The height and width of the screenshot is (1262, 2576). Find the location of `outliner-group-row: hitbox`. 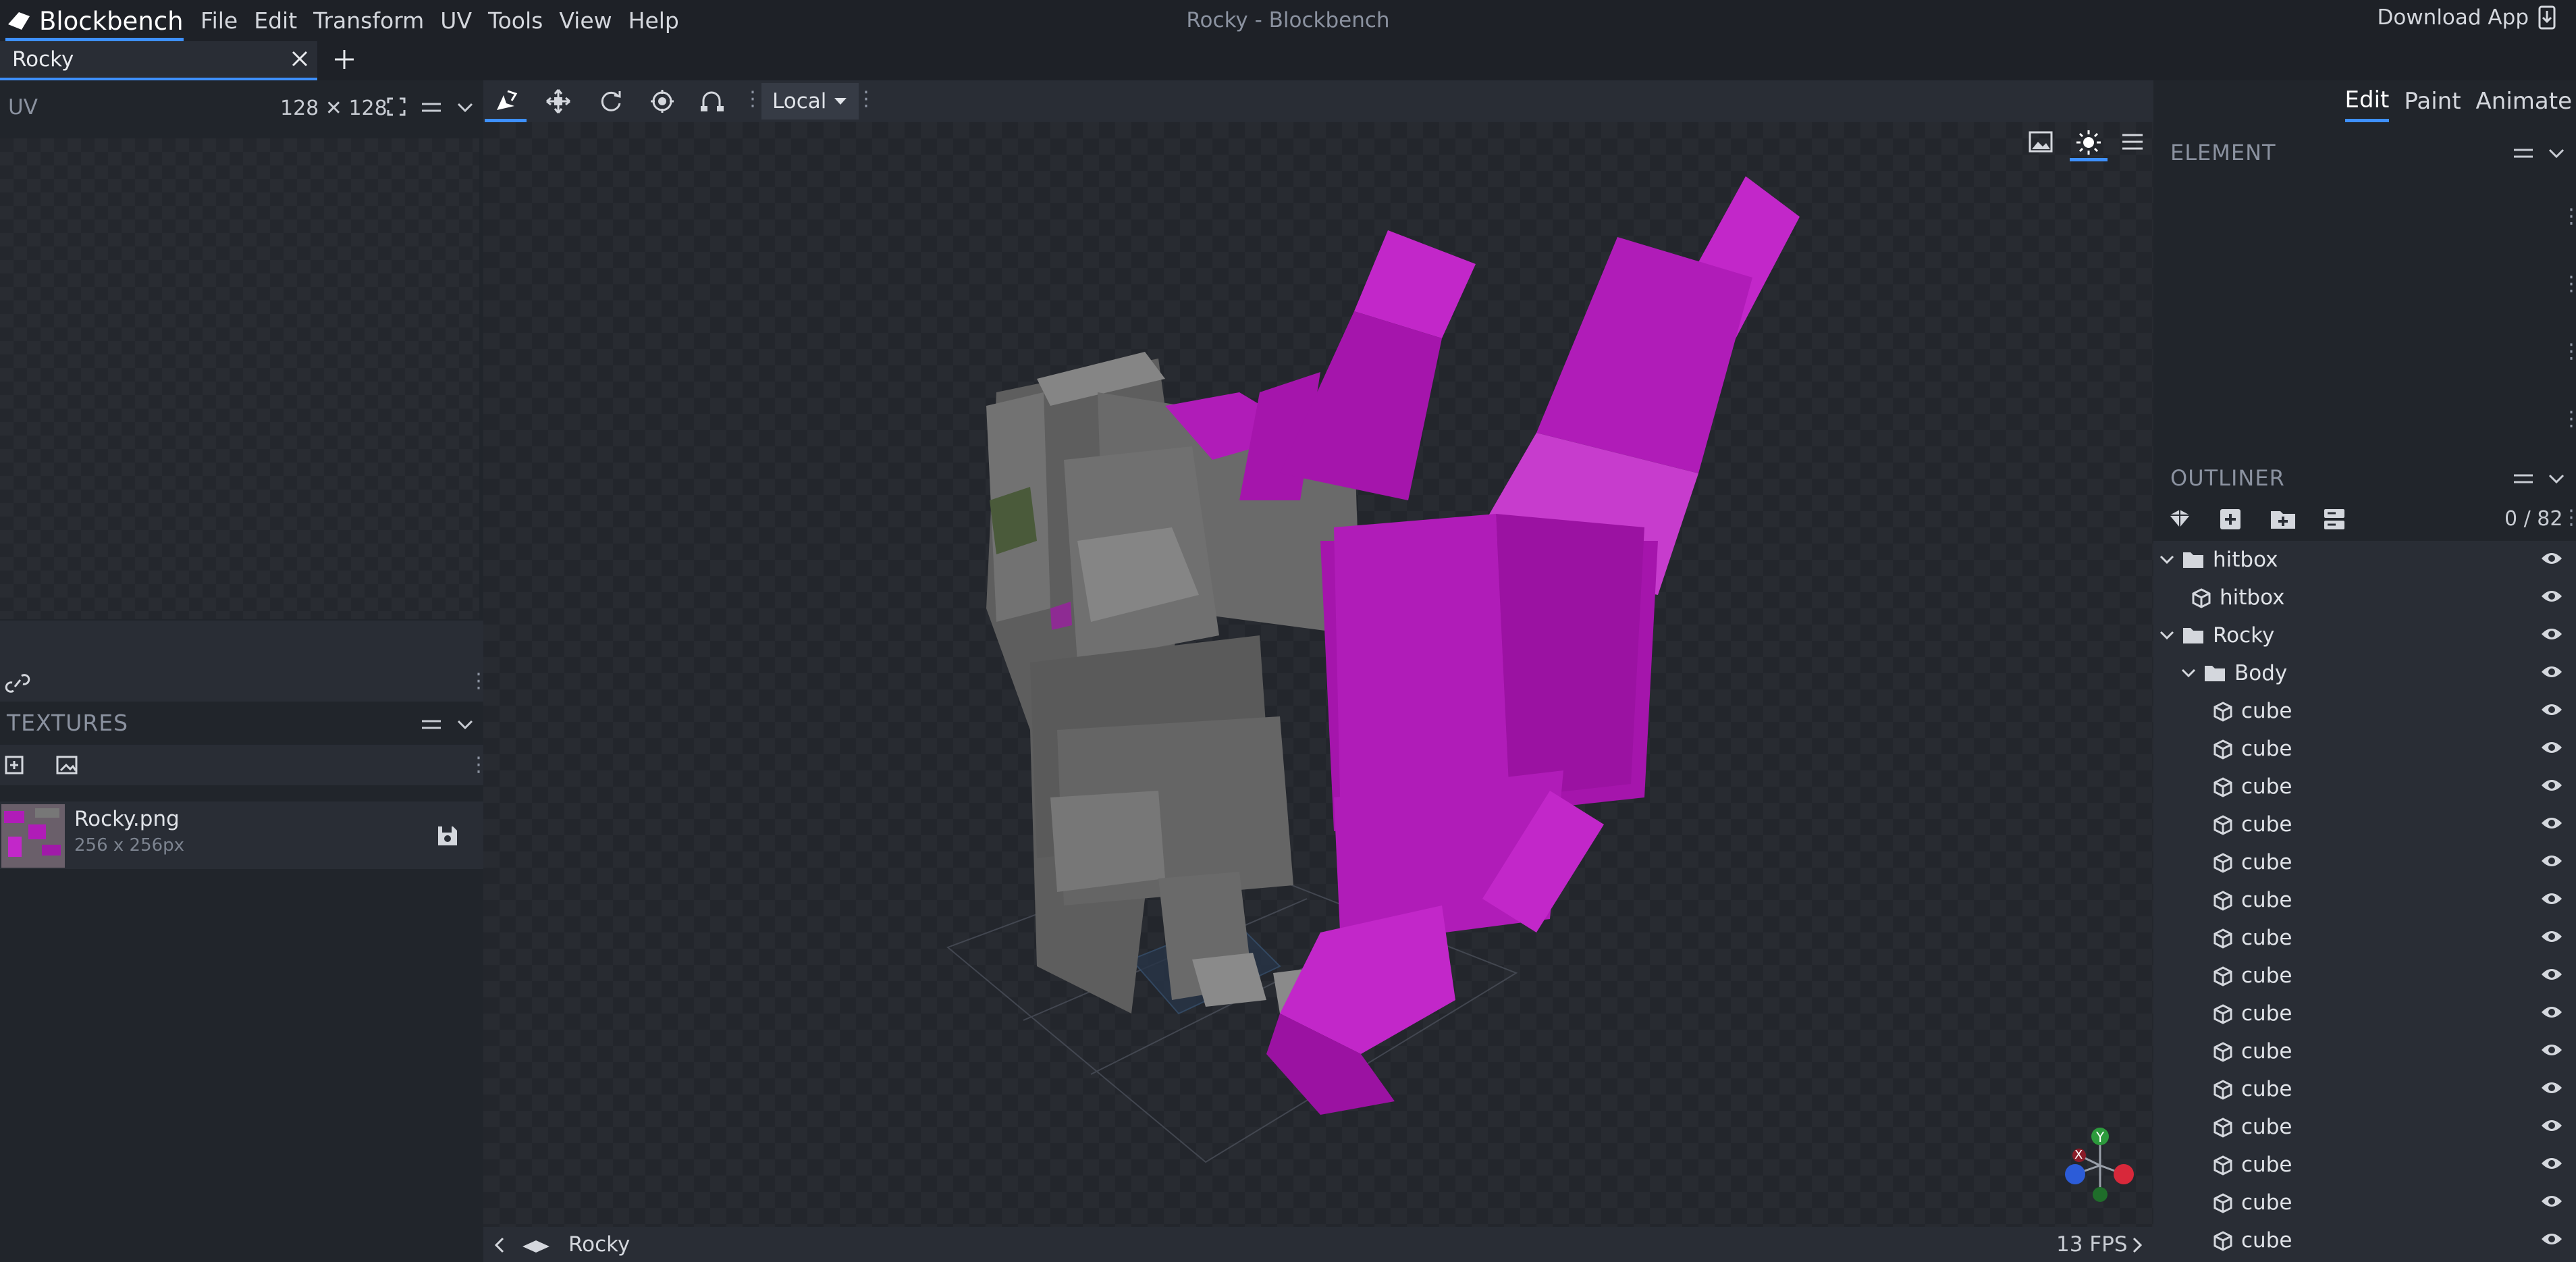

outliner-group-row: hitbox is located at coordinates (2362, 560).